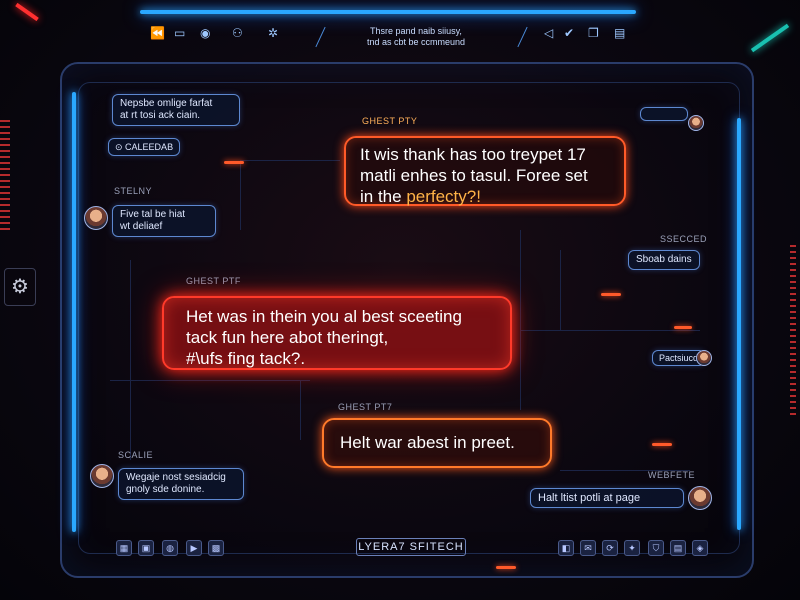 This screenshot has width=800, height=600. What do you see at coordinates (569, 33) in the screenshot?
I see `check-icon: ✔` at bounding box center [569, 33].